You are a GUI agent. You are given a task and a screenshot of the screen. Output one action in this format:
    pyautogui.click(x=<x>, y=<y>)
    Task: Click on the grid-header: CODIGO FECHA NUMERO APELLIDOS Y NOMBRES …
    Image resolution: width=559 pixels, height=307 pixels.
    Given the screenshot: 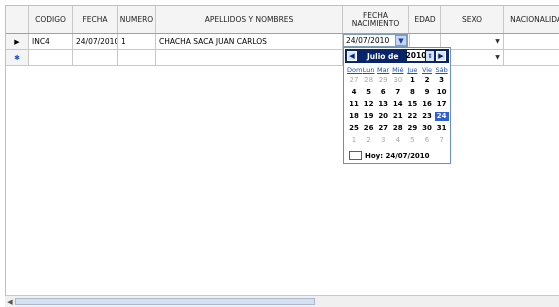 What is the action you would take?
    pyautogui.click(x=282, y=20)
    